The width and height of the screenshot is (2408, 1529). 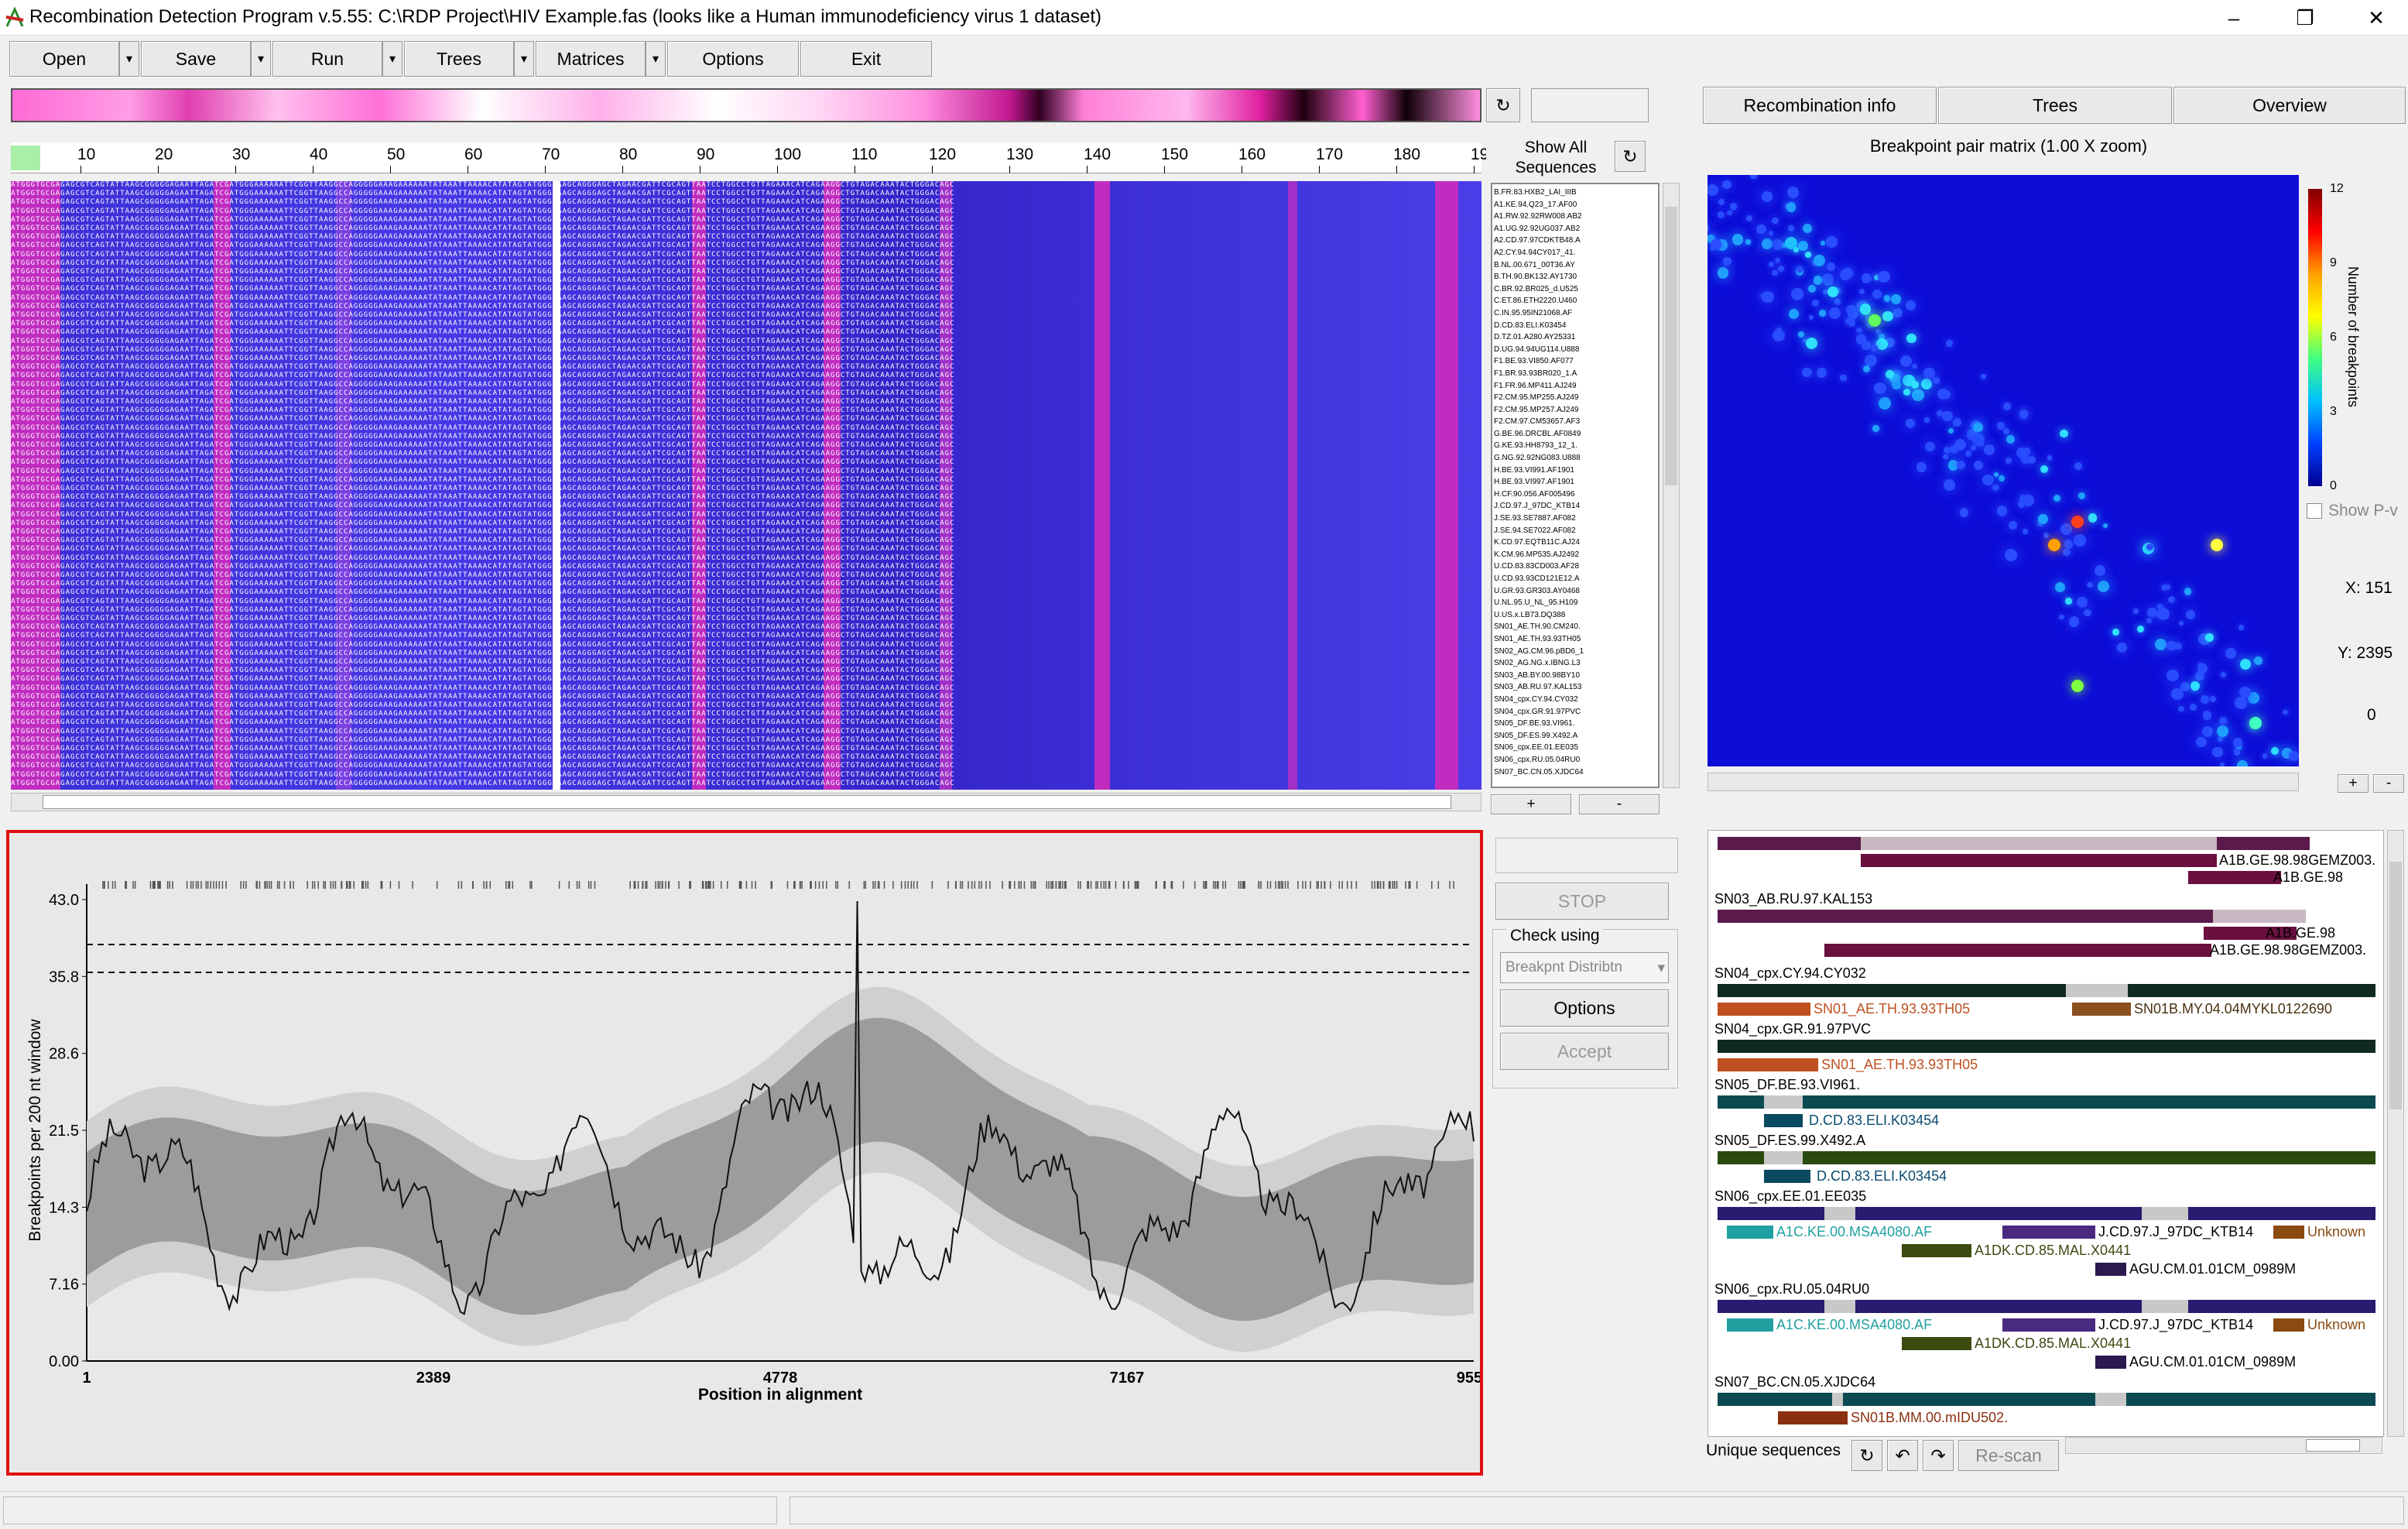 I want to click on sequence-name-item: J.SE.94.SE7022.AF082, so click(x=1575, y=532).